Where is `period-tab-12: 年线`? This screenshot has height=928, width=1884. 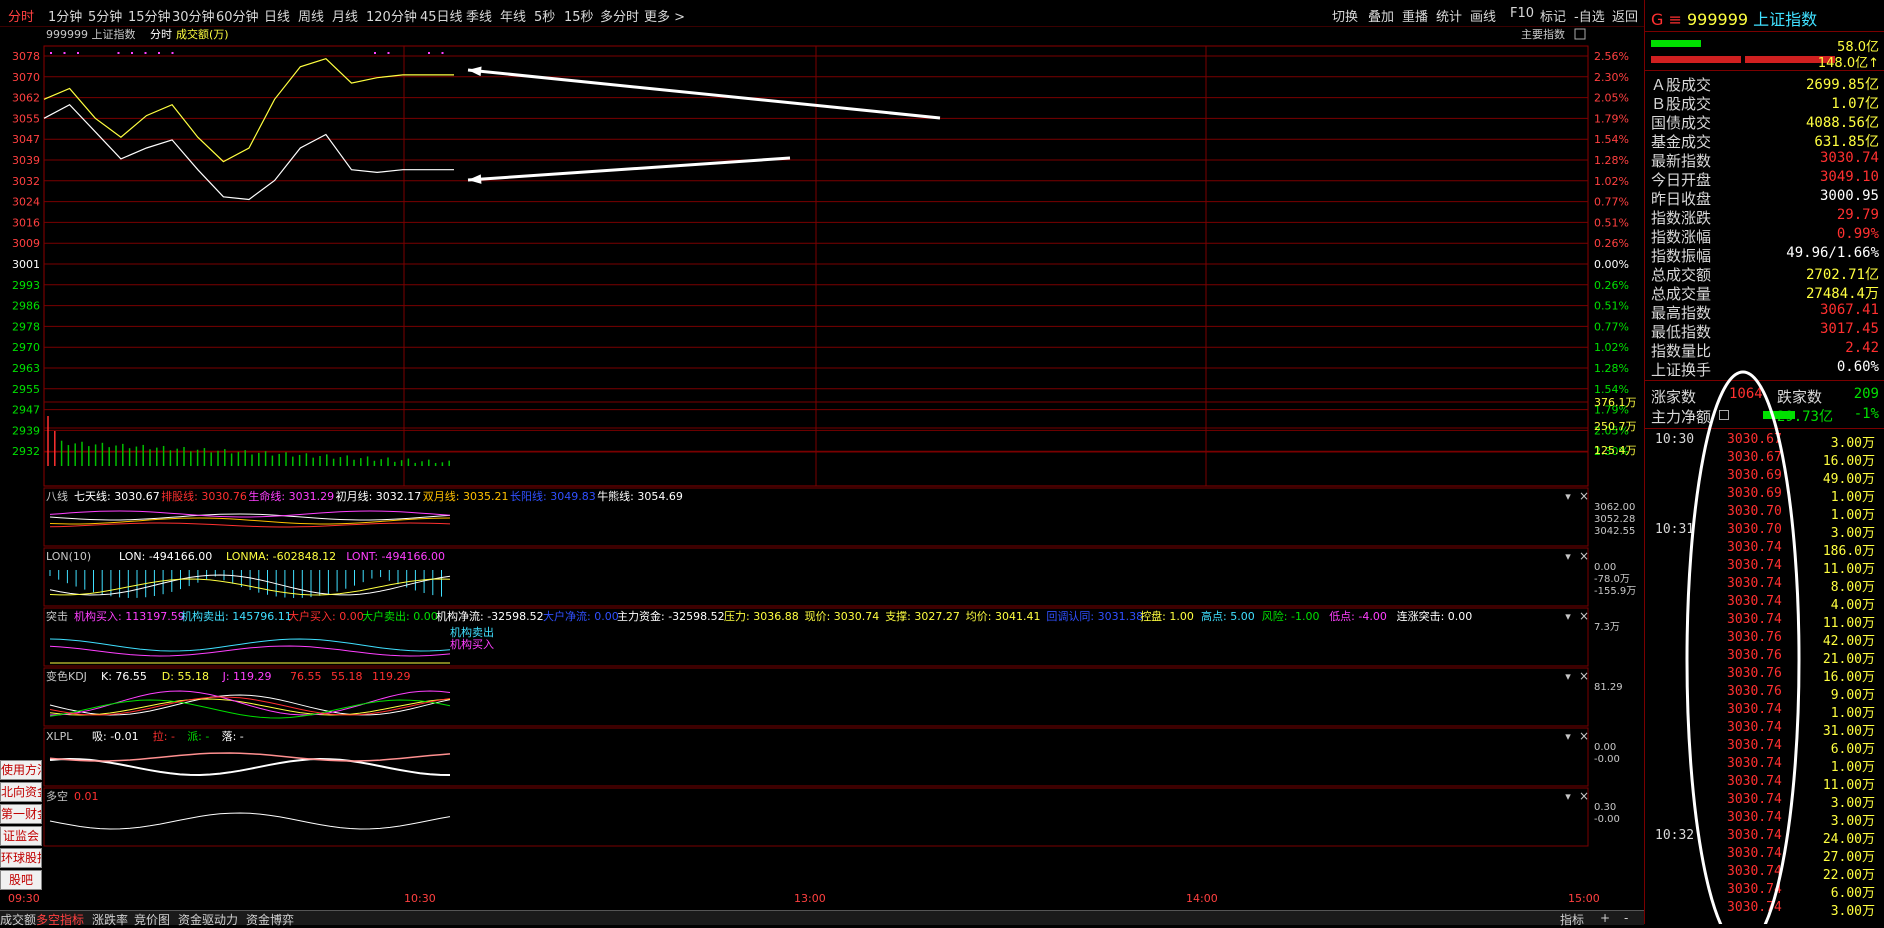 period-tab-12: 年线 is located at coordinates (513, 15).